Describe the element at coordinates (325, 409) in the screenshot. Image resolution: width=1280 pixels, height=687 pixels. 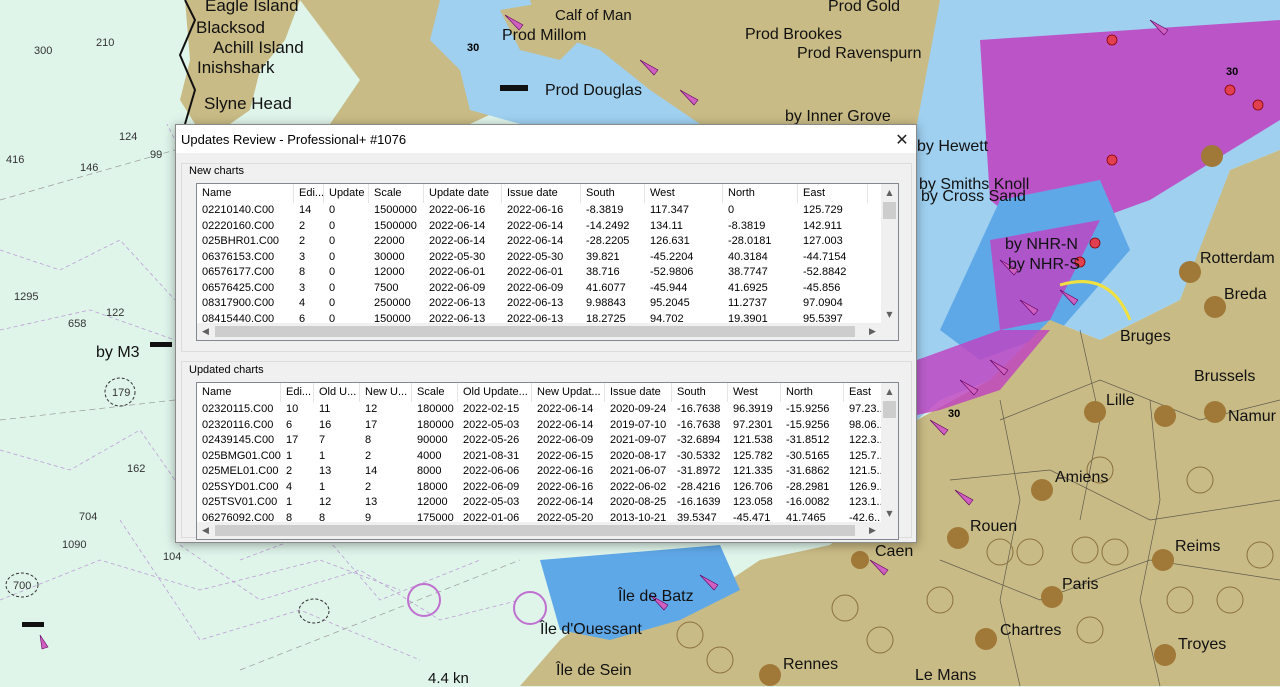
I see `table-cell: 11` at that location.